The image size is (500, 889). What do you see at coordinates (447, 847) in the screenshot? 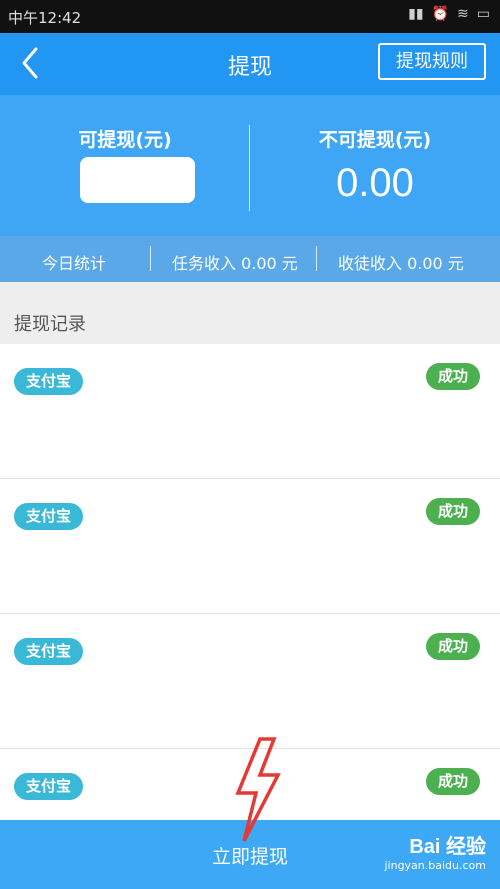
I see `watermark-logo: Bai 经验` at bounding box center [447, 847].